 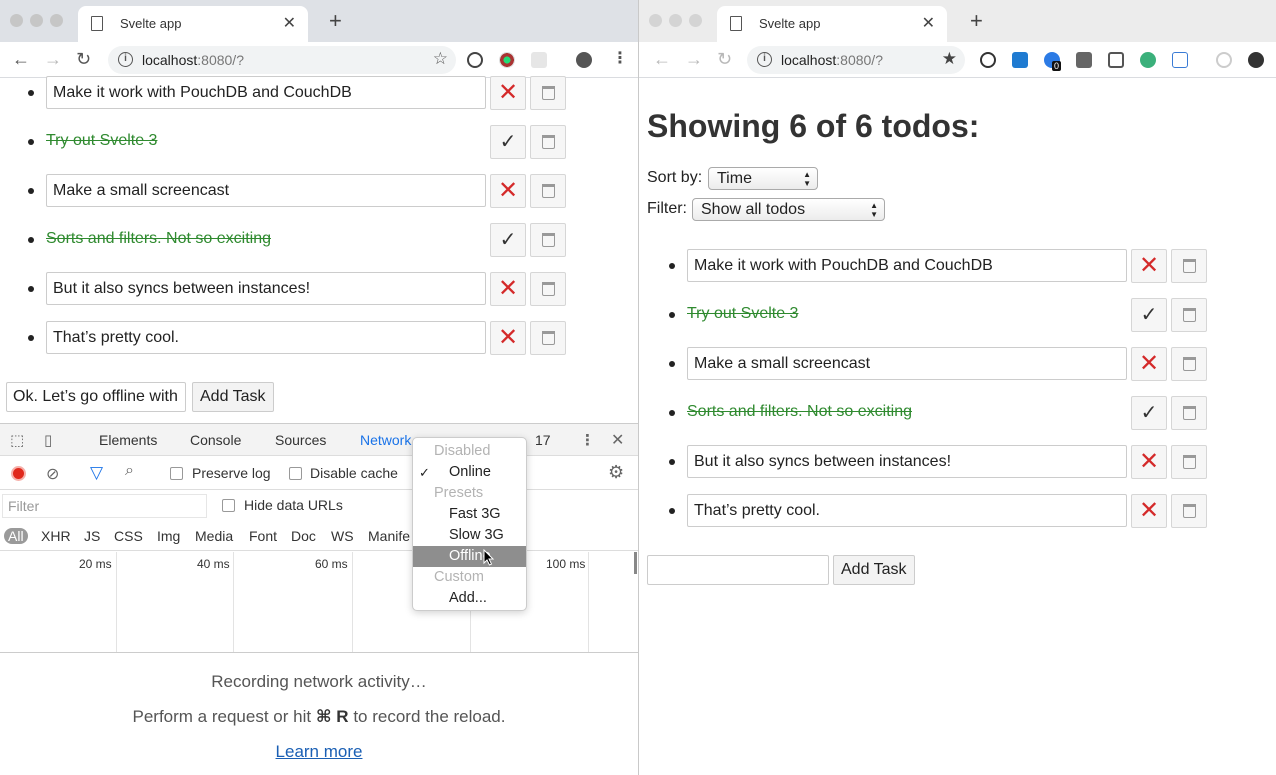 What do you see at coordinates (168, 536) in the screenshot?
I see `filter-type-img: Img` at bounding box center [168, 536].